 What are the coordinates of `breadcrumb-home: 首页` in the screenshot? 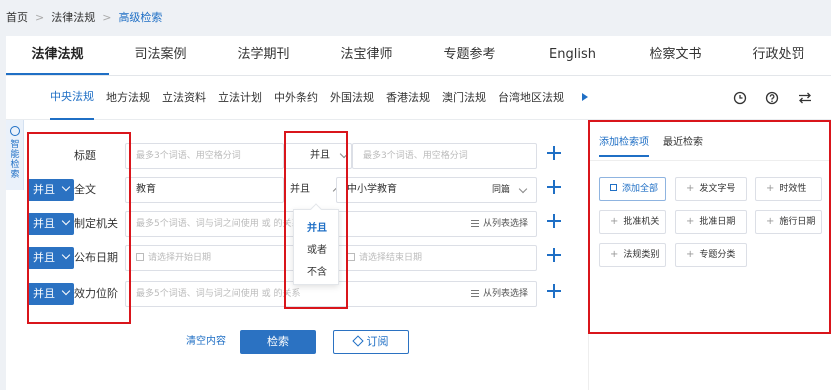 It's located at (17, 17).